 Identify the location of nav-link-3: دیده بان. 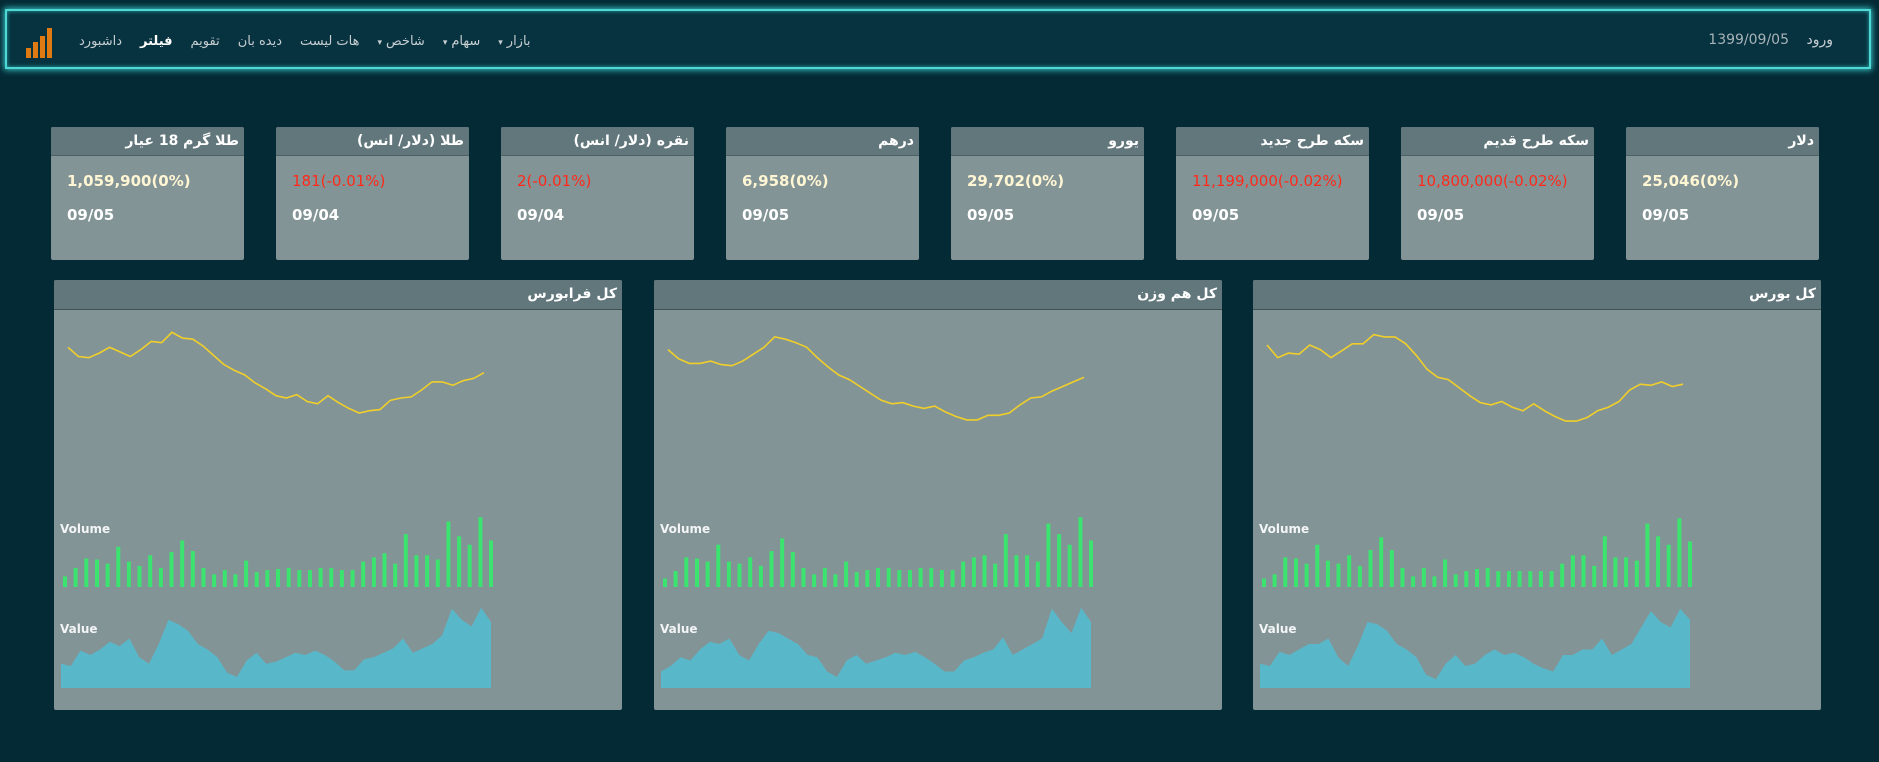
(260, 41).